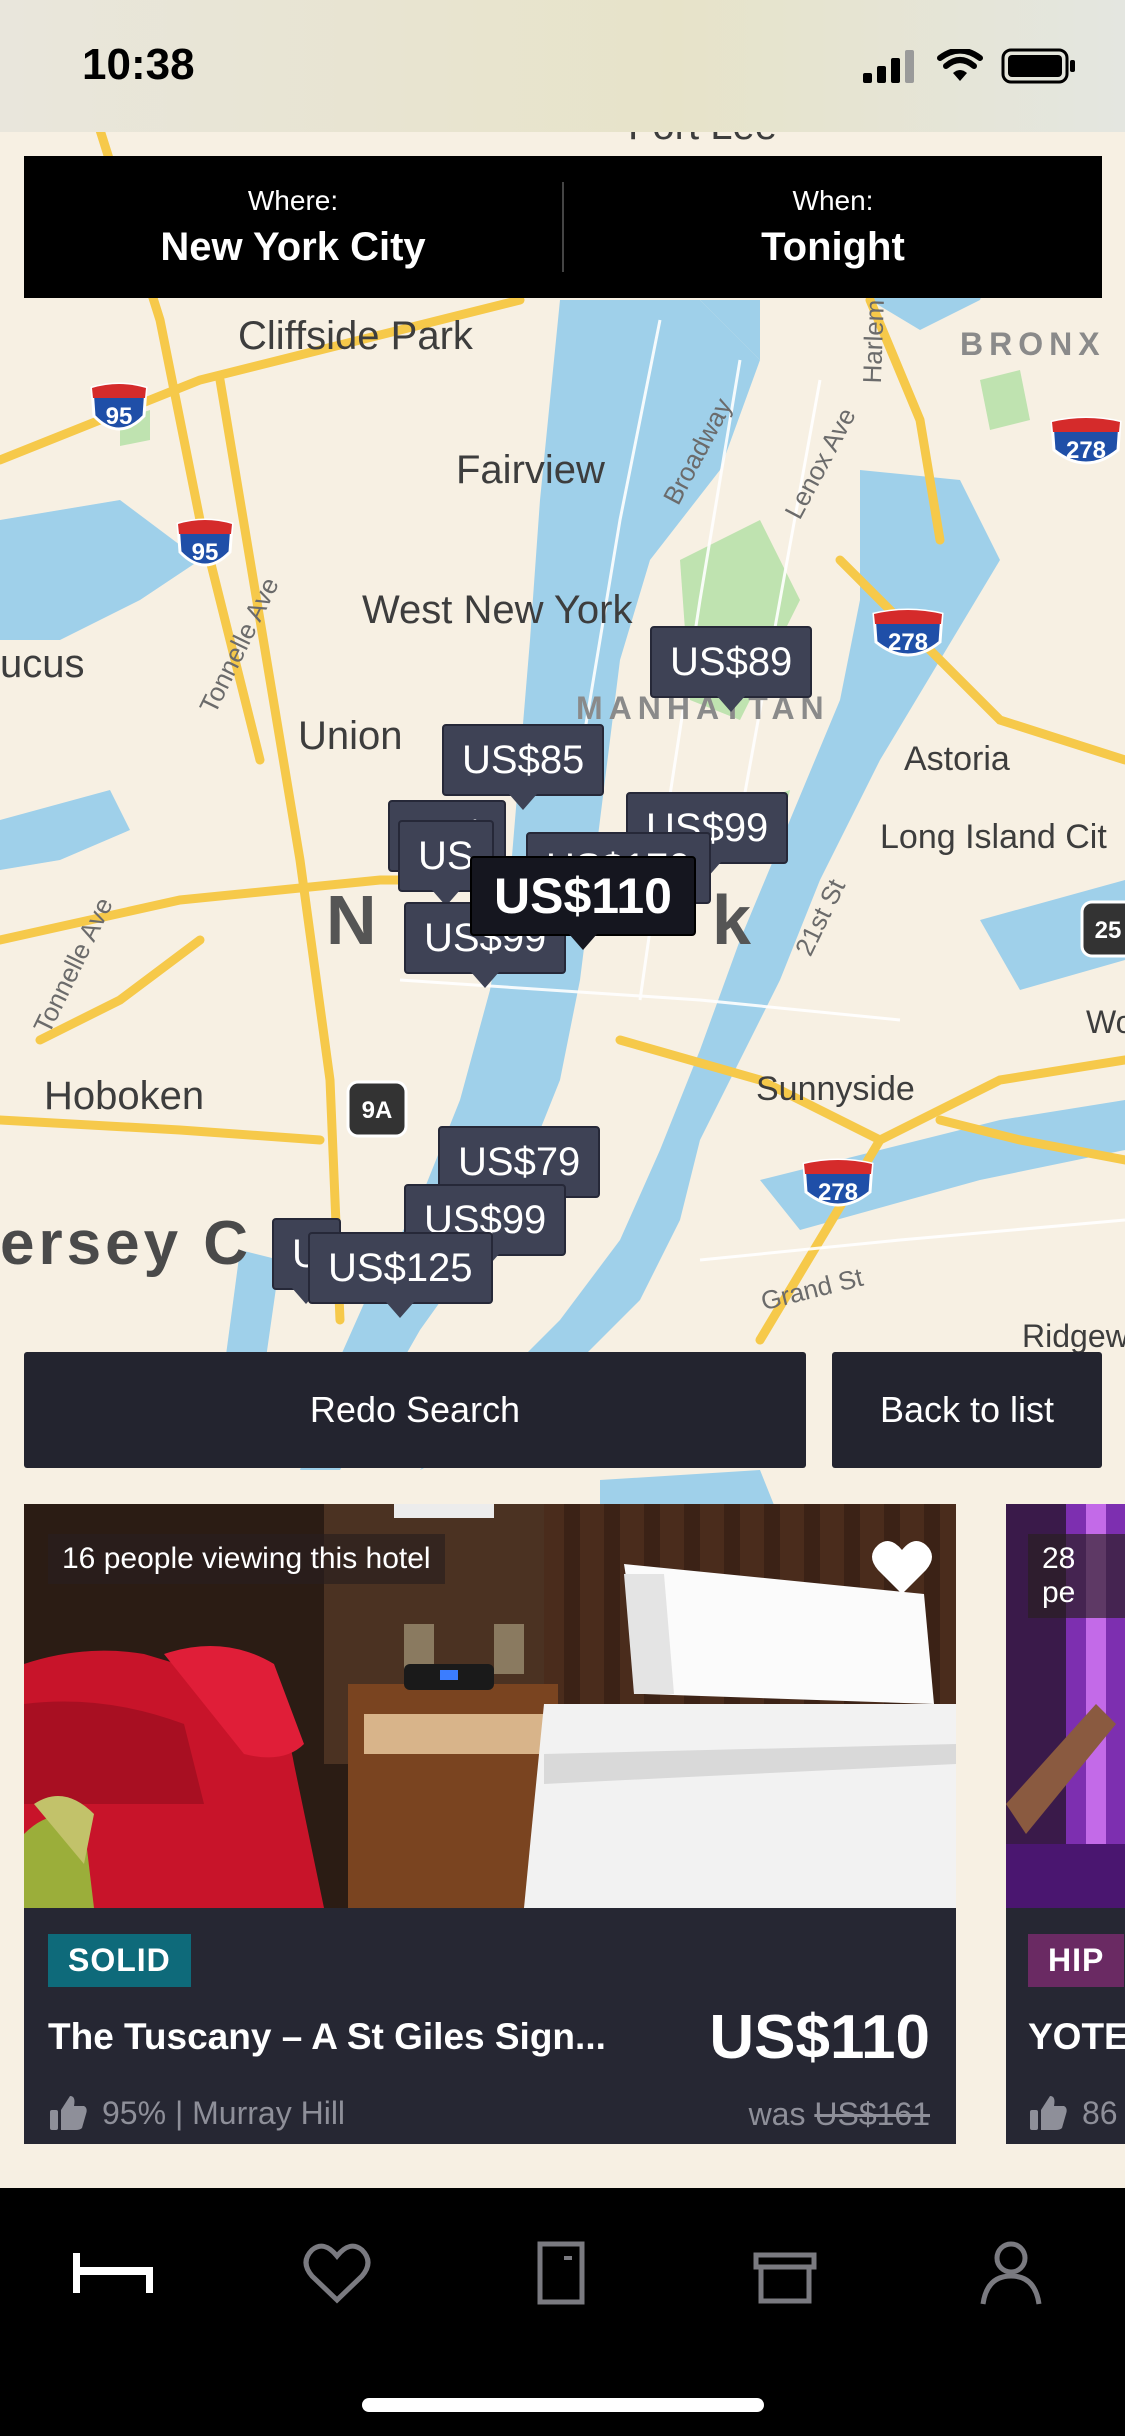 This screenshot has height=2436, width=1125. I want to click on home-indicator, so click(563, 2405).